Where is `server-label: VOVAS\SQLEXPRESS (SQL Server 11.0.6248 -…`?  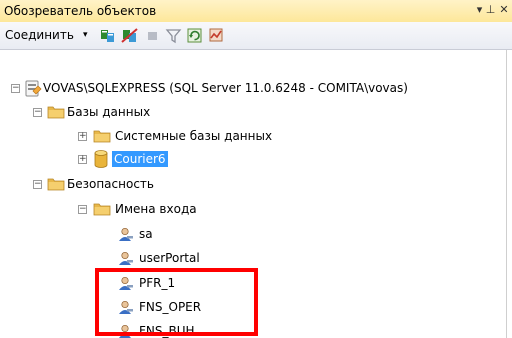 server-label: VOVAS\SQLEXPRESS (SQL Server 11.0.6248 -… is located at coordinates (225, 88).